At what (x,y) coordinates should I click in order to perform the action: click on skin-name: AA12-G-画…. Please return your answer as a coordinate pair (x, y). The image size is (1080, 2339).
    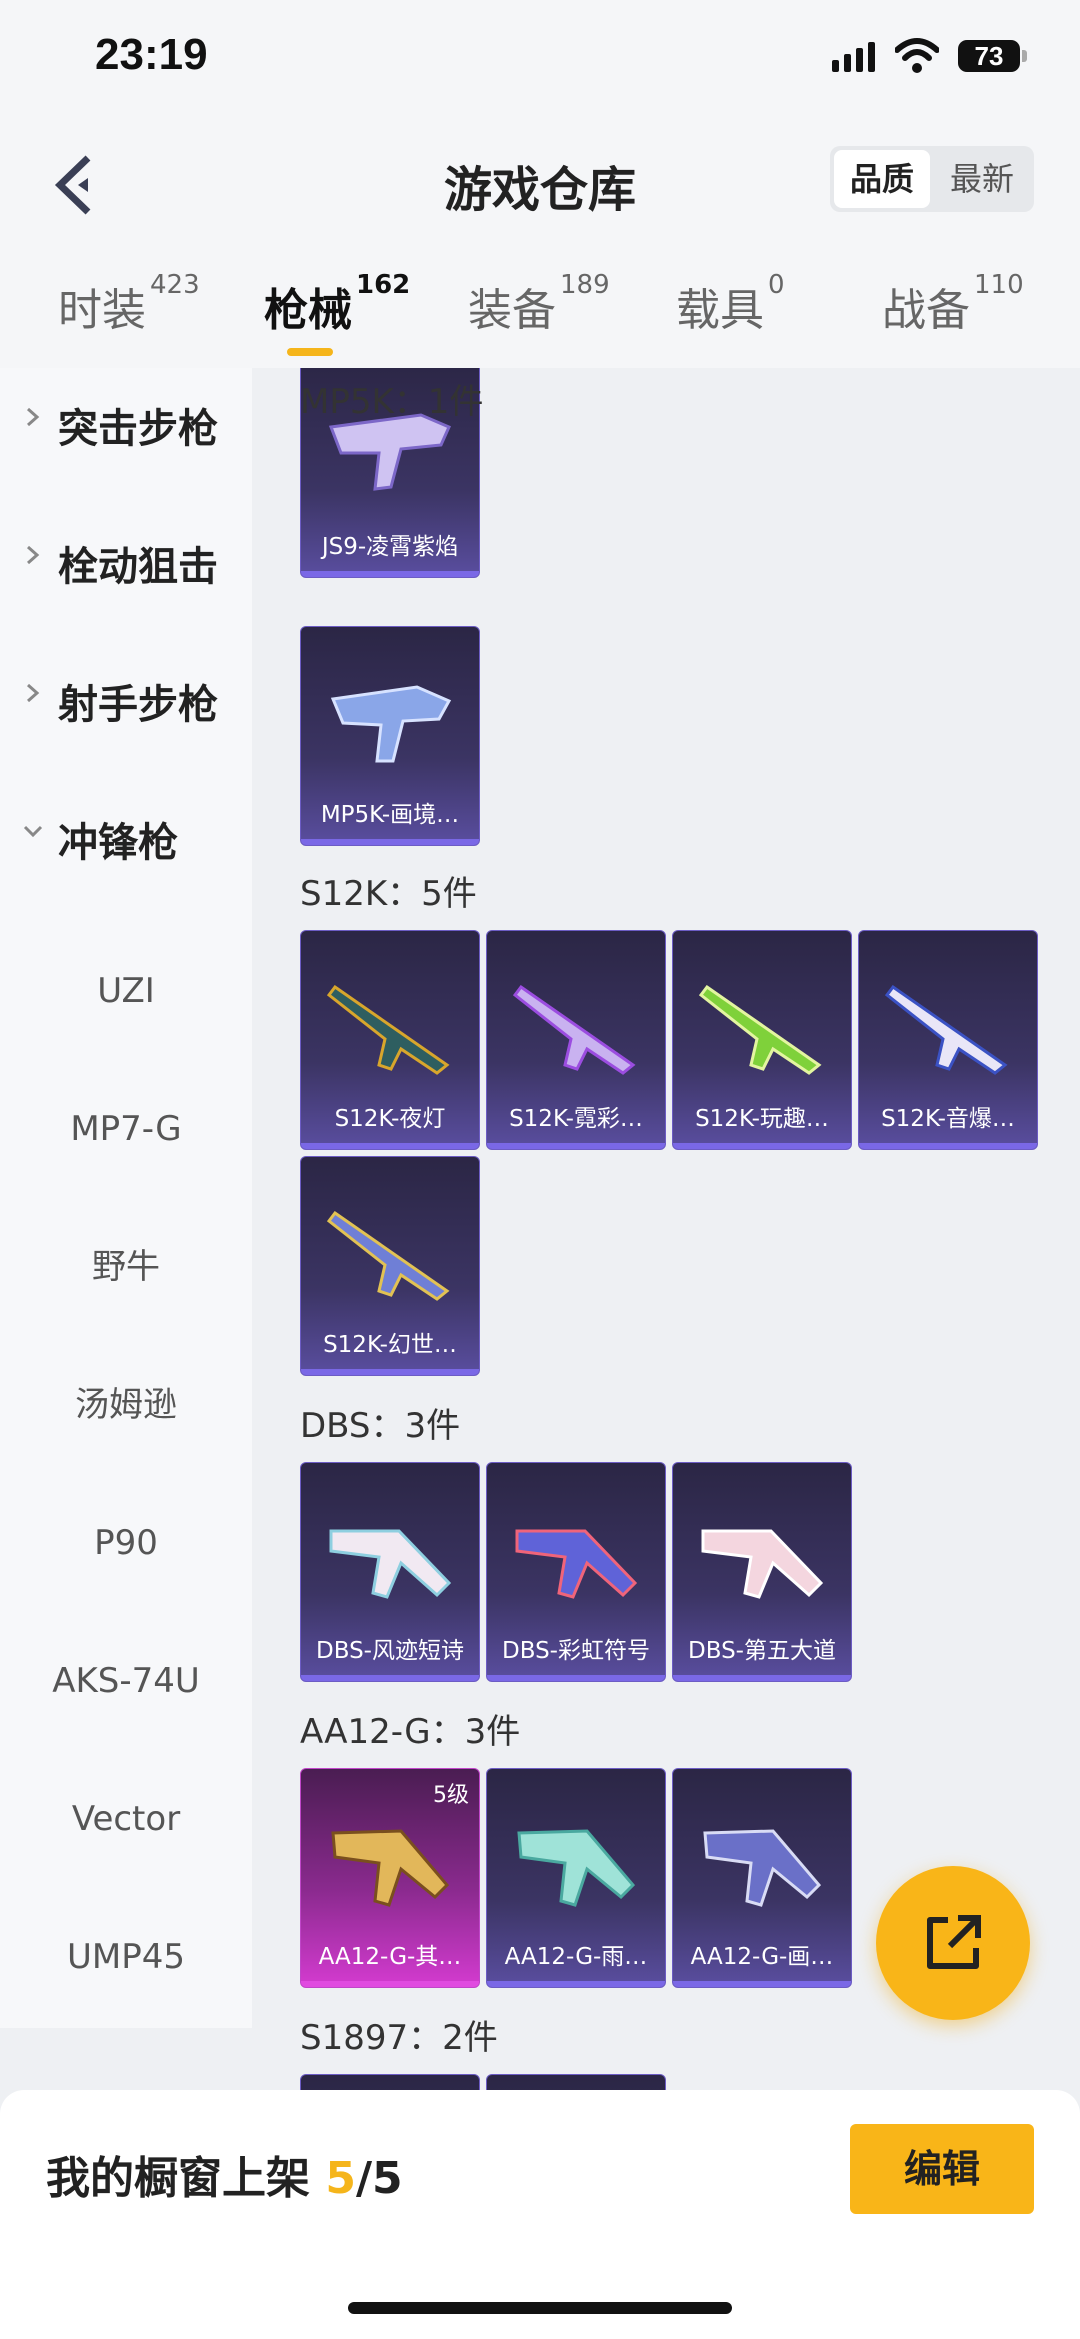
    Looking at the image, I should click on (762, 1957).